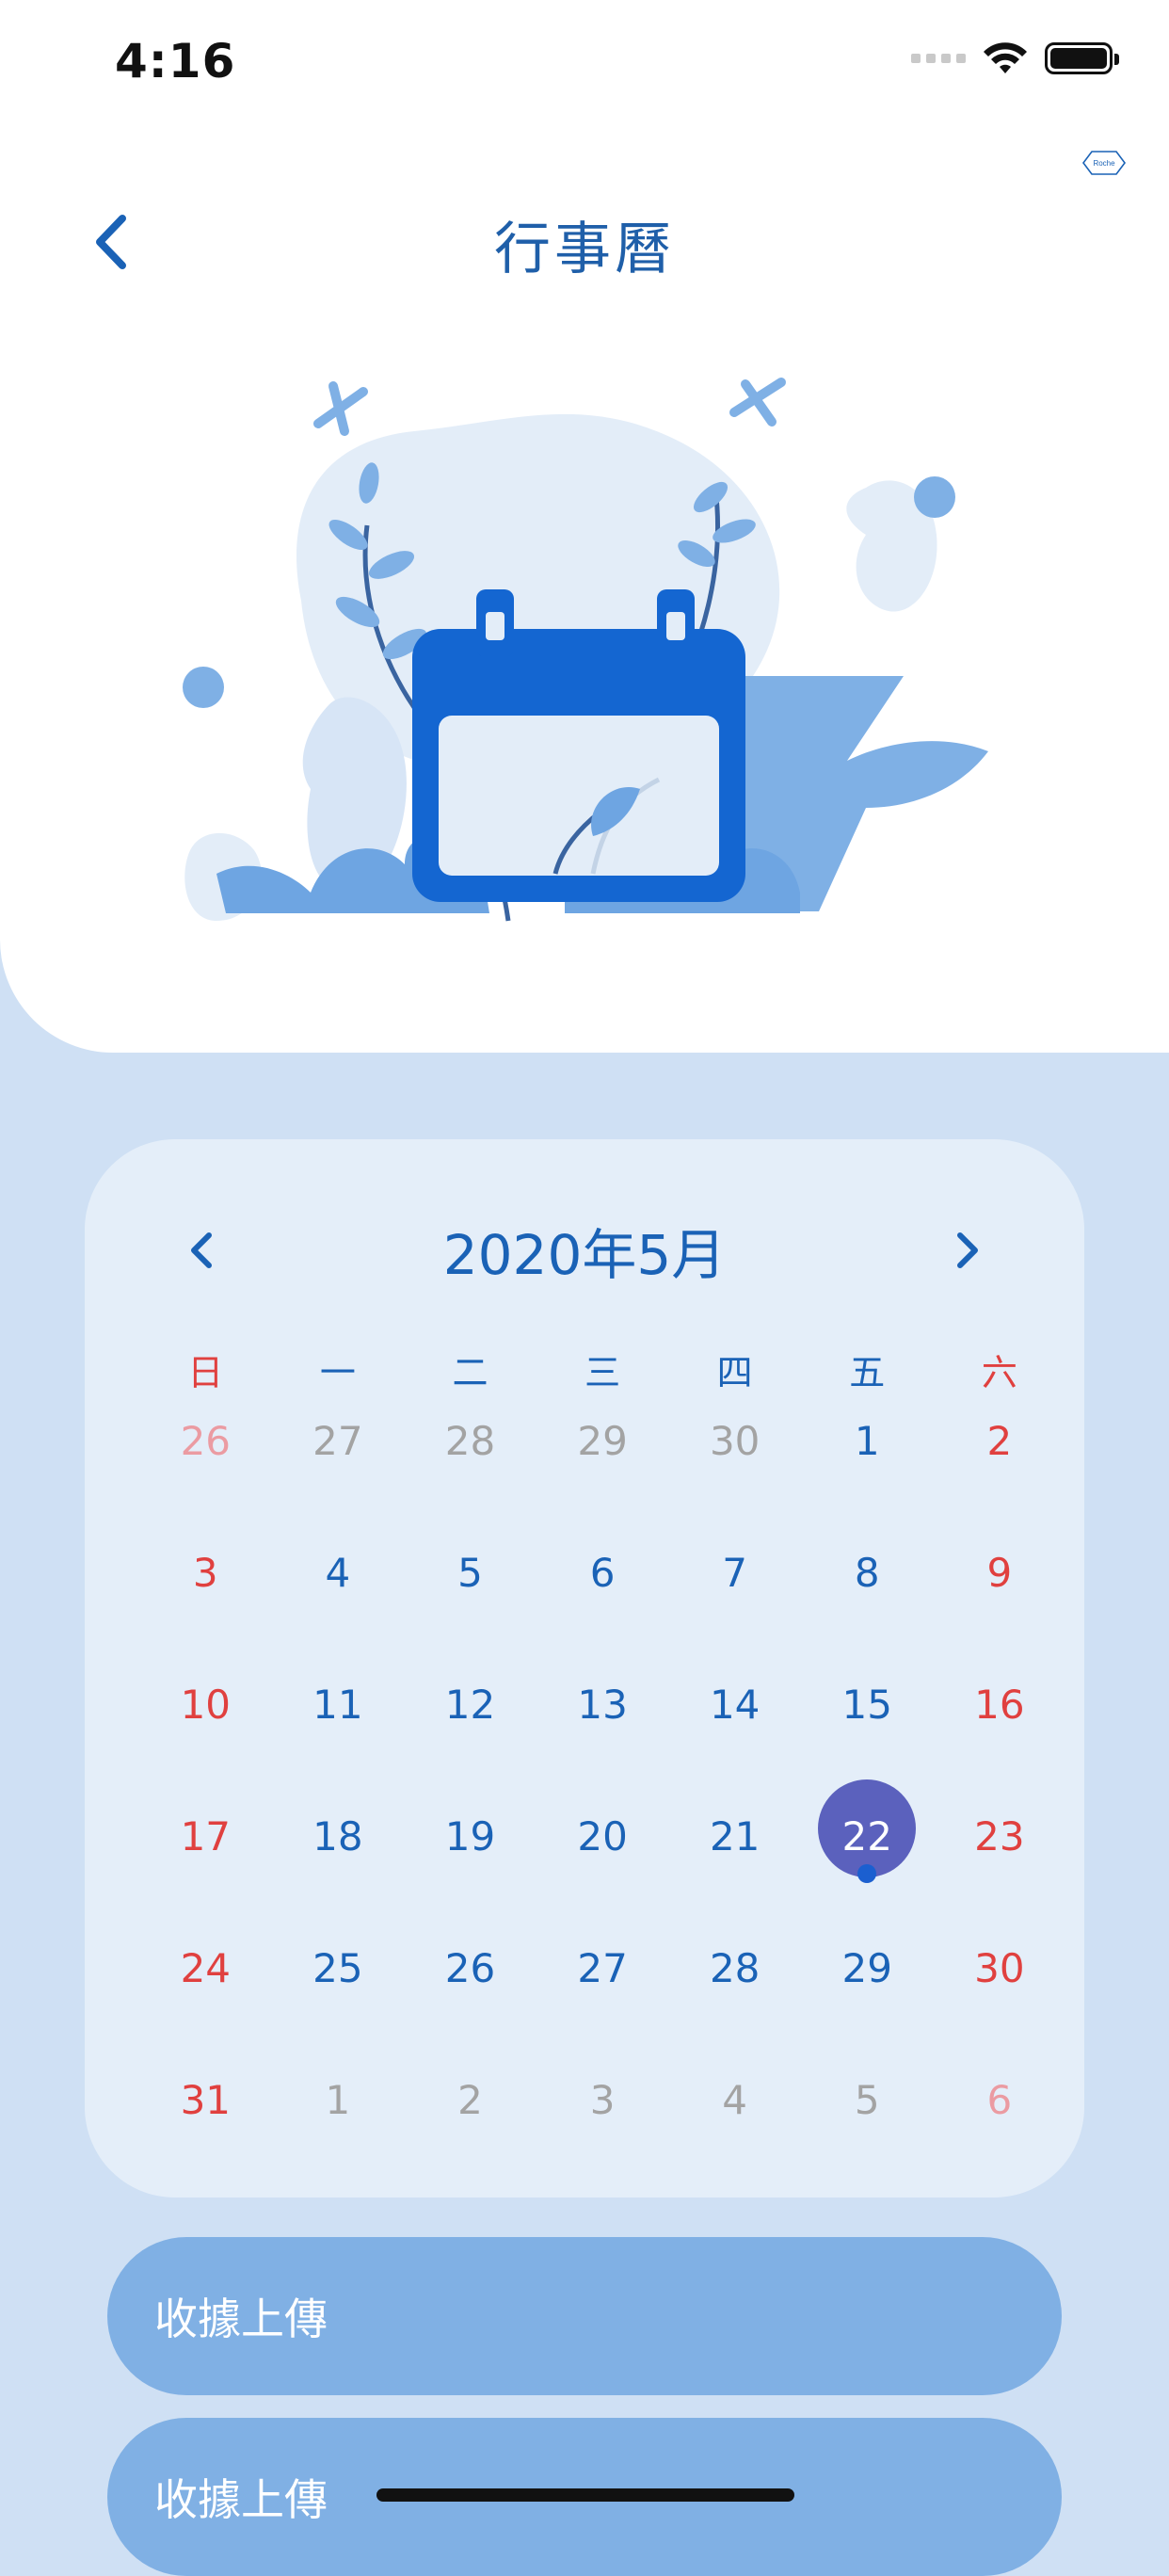 Image resolution: width=1169 pixels, height=2576 pixels. What do you see at coordinates (602, 1875) in the screenshot?
I see `calendar-day: 20` at bounding box center [602, 1875].